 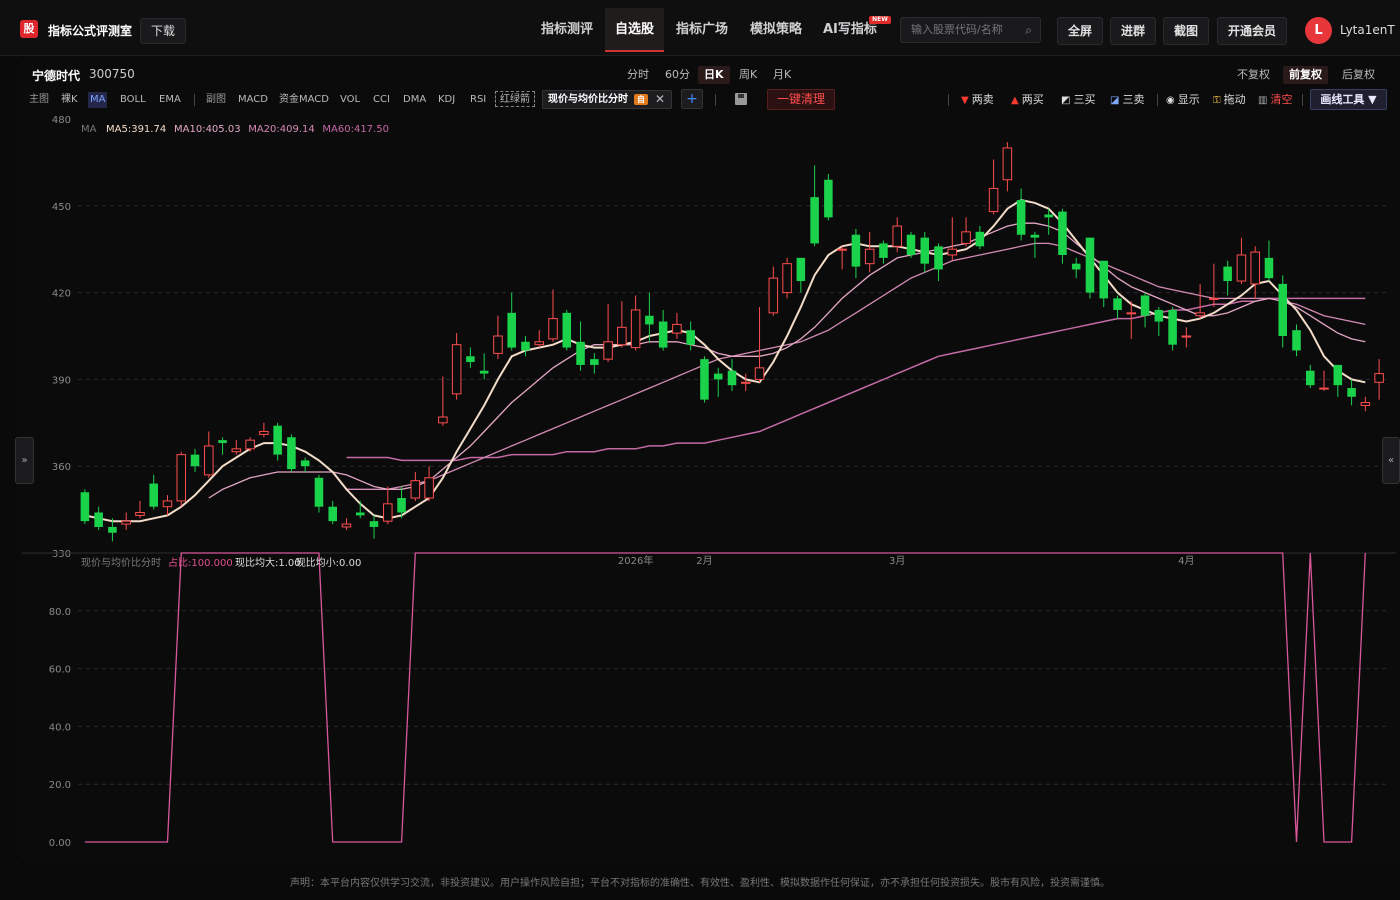 I want to click on sub-legend-item: 现比均大:1.00, so click(x=268, y=562).